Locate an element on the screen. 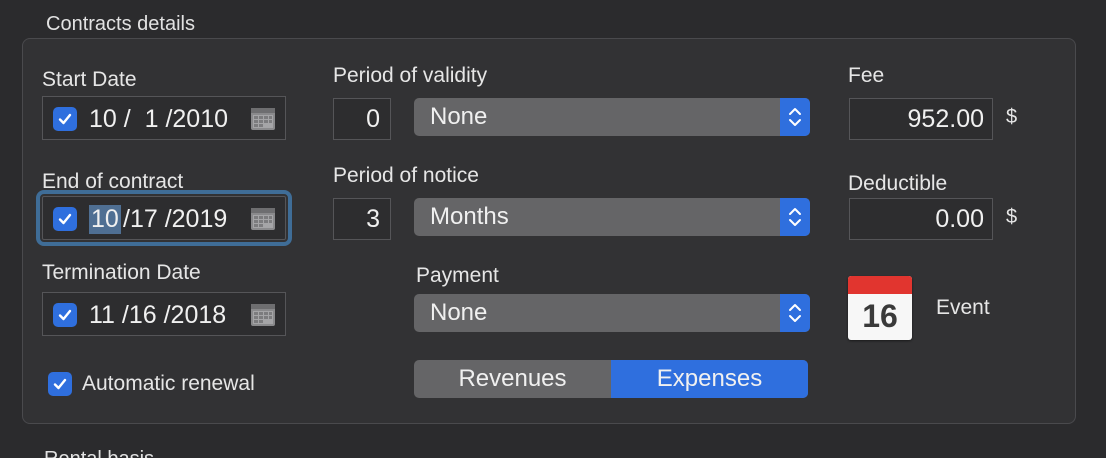  start-date-value: 10 / 1 /2010 is located at coordinates (158, 119).